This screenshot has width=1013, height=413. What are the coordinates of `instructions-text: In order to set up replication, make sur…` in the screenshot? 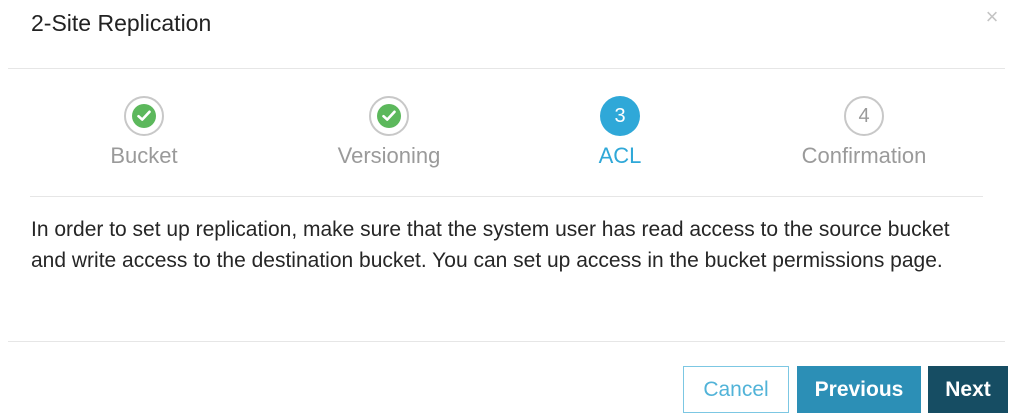 It's located at (490, 245).